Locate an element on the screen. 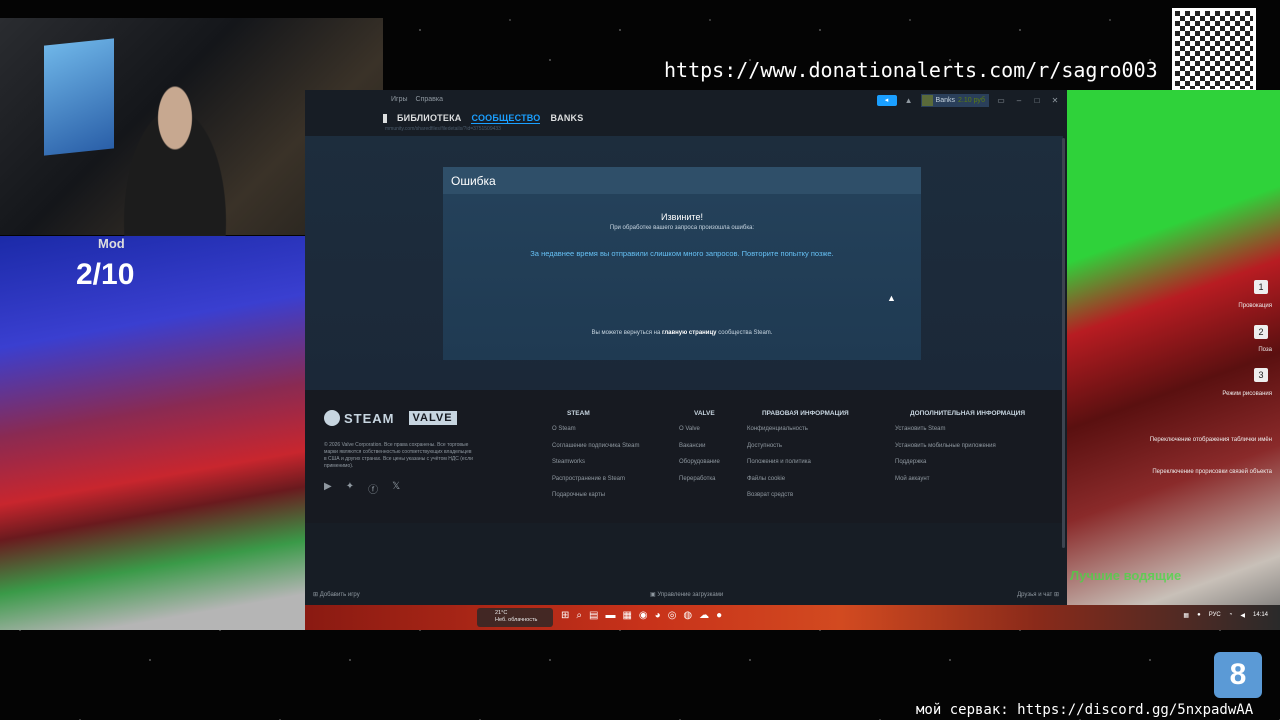 The width and height of the screenshot is (1280, 720). volume-icon: ◀ is located at coordinates (1242, 615).